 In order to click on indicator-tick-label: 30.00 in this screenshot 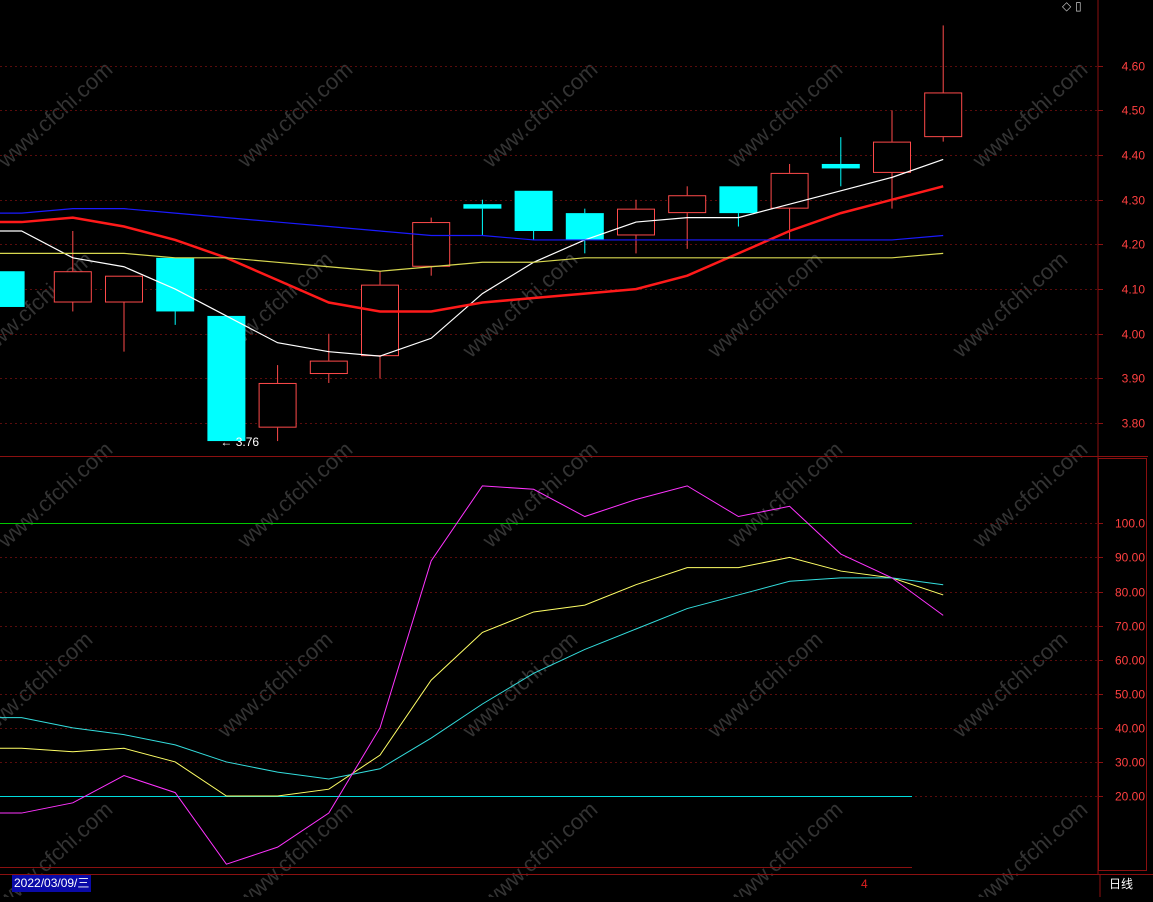, I will do `click(1130, 763)`.